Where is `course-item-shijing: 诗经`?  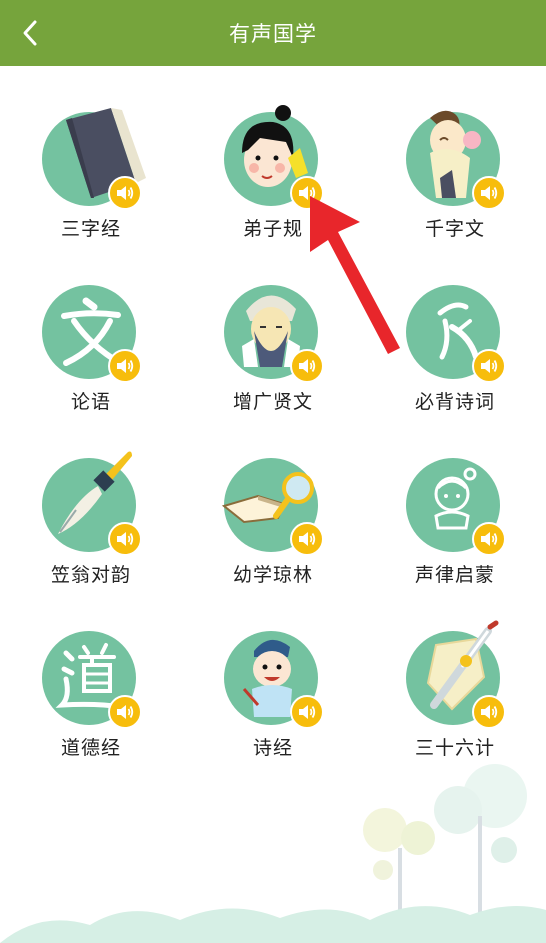 course-item-shijing: 诗经 is located at coordinates (273, 691).